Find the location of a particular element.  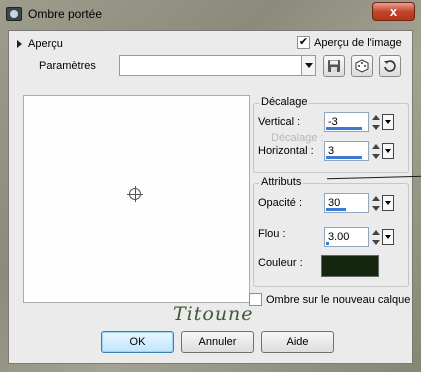

opacity-spinner is located at coordinates (376, 203).